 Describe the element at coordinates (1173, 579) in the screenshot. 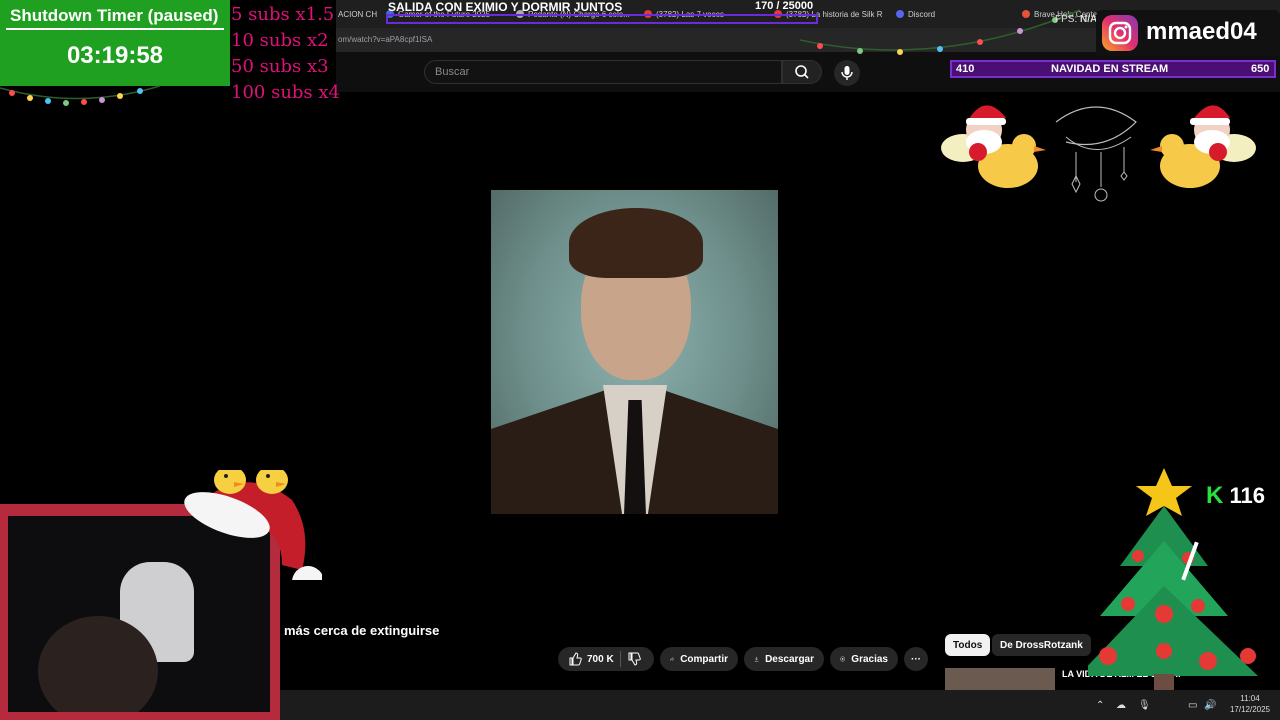

I see `christmas-tree-decoration` at that location.